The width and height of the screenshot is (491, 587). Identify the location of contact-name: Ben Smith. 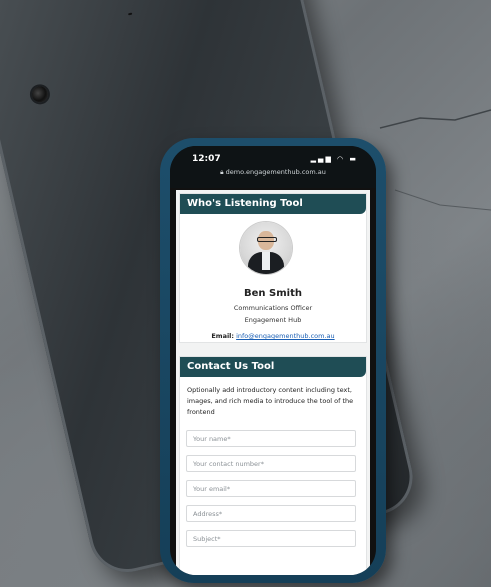
(273, 293).